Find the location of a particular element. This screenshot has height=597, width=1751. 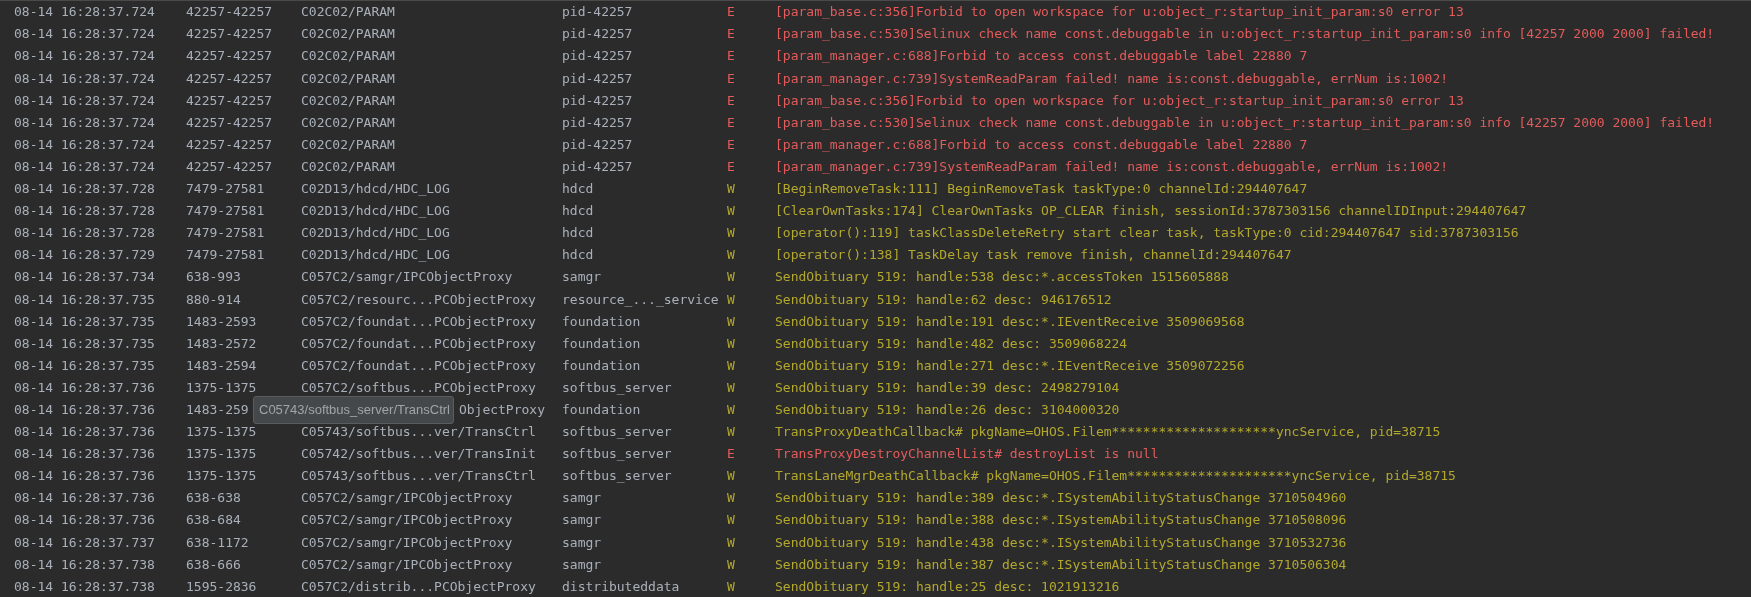

app-cell: resource_..._service is located at coordinates (640, 299).